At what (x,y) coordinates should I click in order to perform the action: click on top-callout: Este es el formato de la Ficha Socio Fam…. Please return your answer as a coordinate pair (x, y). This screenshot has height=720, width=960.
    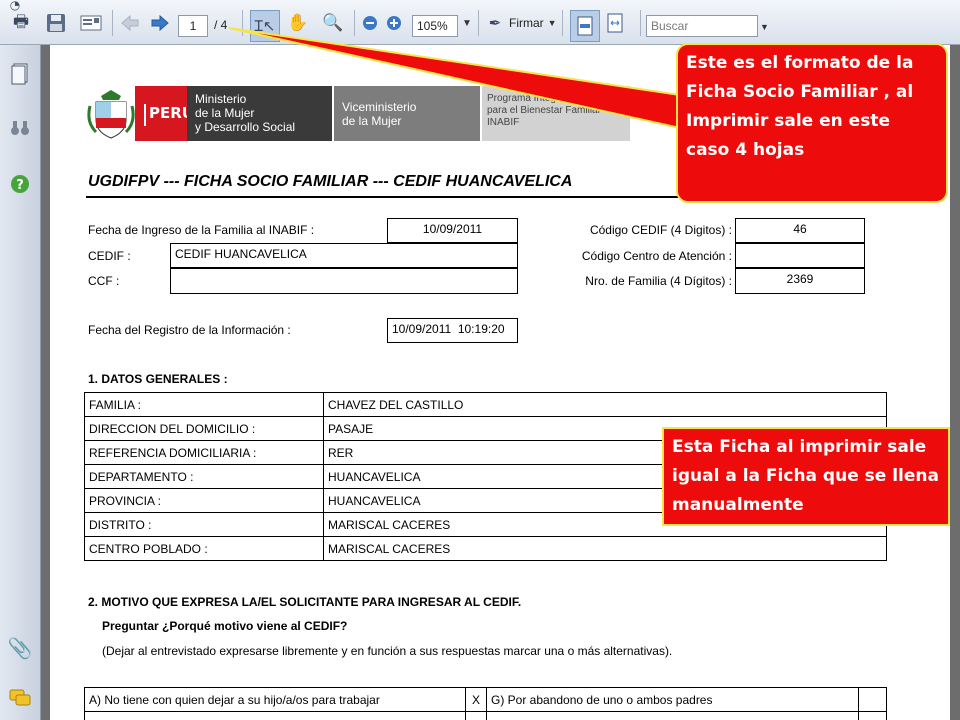
    Looking at the image, I should click on (812, 123).